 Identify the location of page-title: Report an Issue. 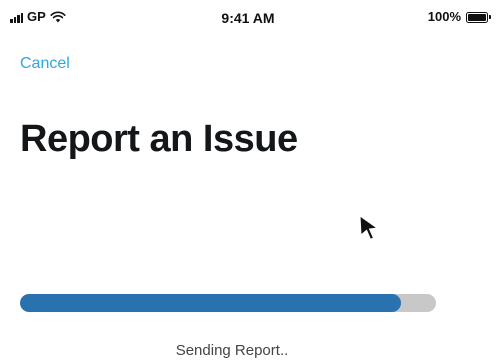
(159, 139).